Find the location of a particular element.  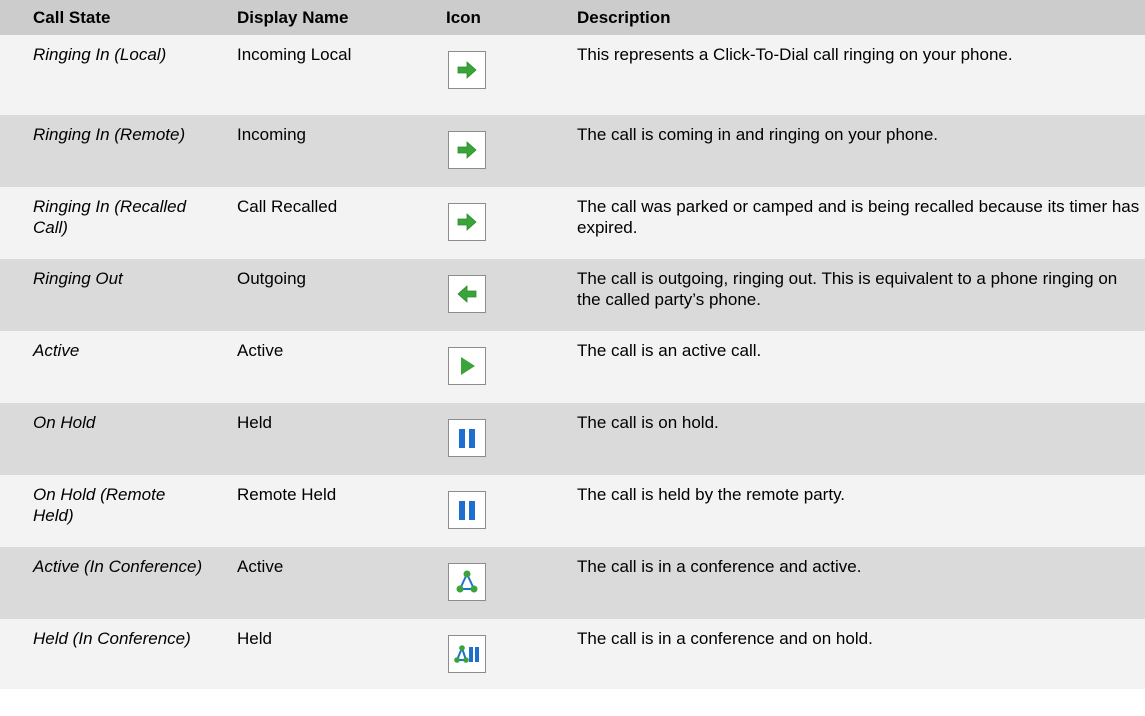

description-cell: The call is held by the remote party. is located at coordinates (847, 511).